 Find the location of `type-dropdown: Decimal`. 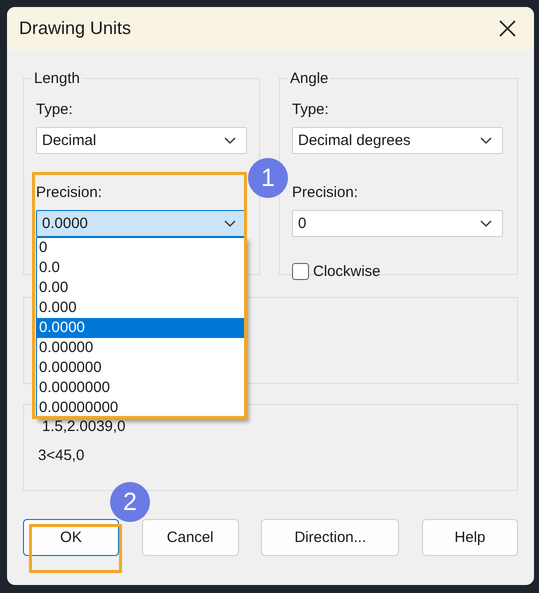

type-dropdown: Decimal is located at coordinates (141, 140).